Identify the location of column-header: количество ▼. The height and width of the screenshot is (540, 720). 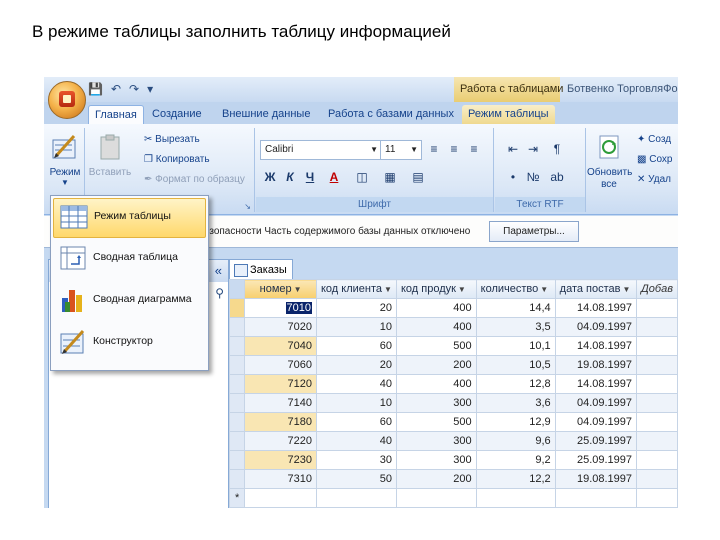
(515, 289).